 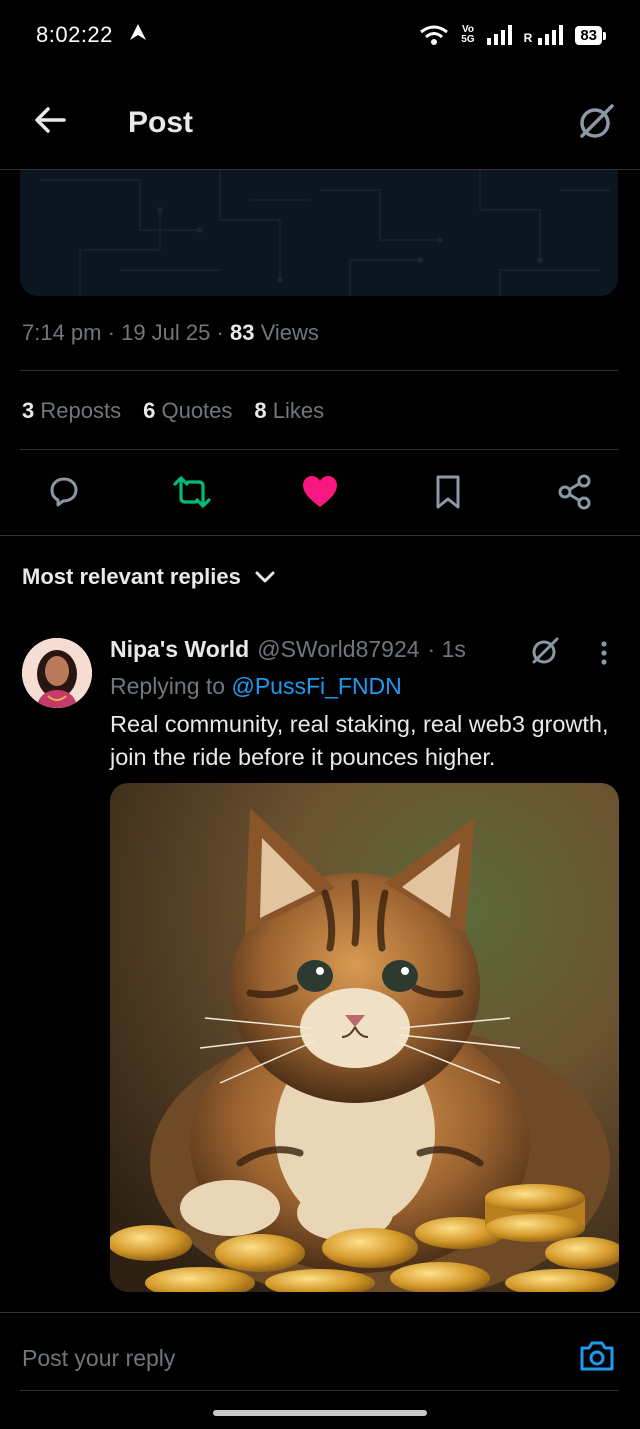 What do you see at coordinates (187, 411) in the screenshot?
I see `quotes-stat: 6 Quotes` at bounding box center [187, 411].